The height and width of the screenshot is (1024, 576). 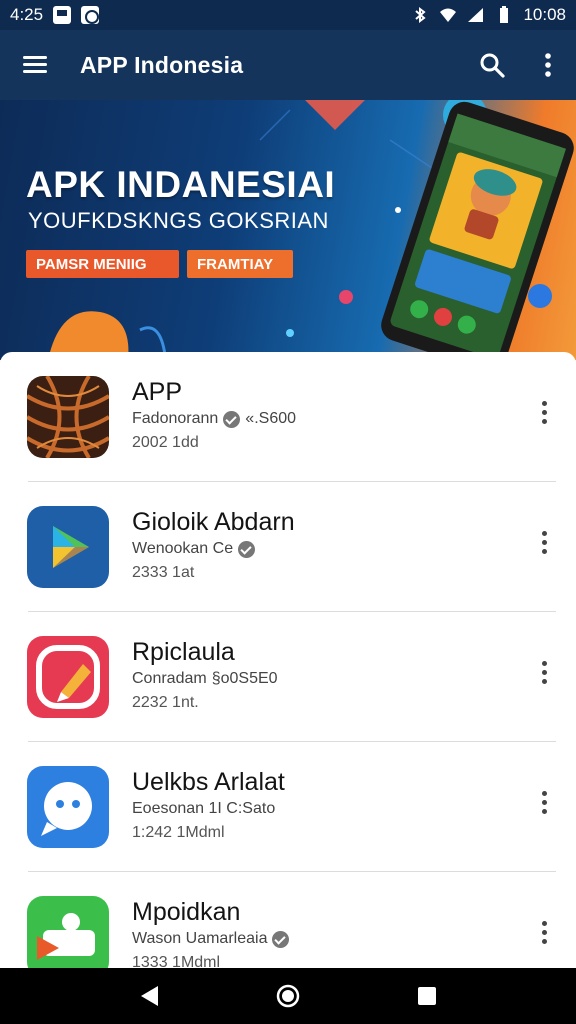 I want to click on status-time-right: 10:08, so click(x=544, y=14).